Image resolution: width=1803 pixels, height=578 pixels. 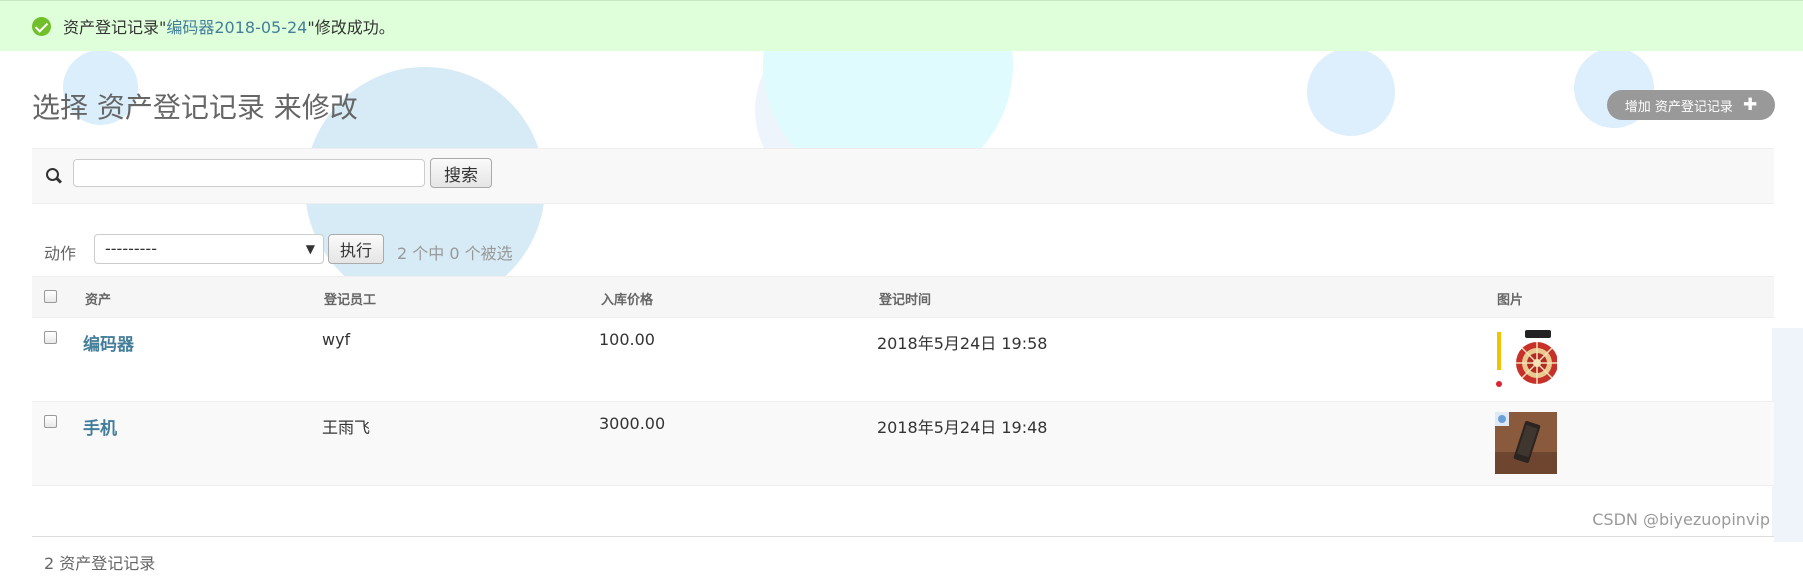 What do you see at coordinates (41, 26) in the screenshot?
I see `checkmark-icon` at bounding box center [41, 26].